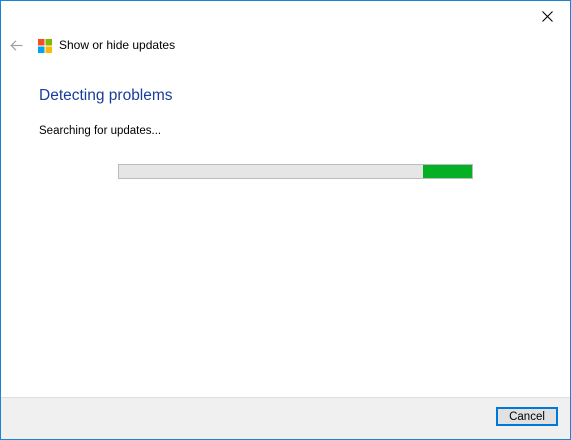  I want to click on windows-logo-icon, so click(45, 46).